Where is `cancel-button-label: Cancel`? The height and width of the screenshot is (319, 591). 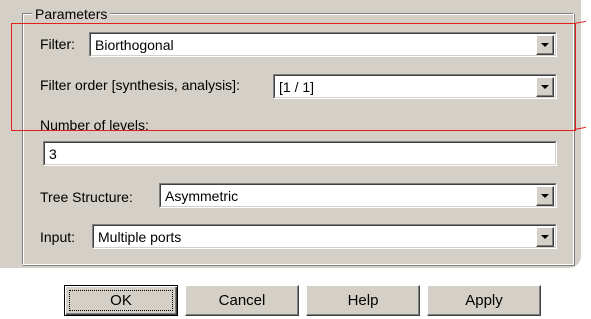 cancel-button-label: Cancel is located at coordinates (242, 300).